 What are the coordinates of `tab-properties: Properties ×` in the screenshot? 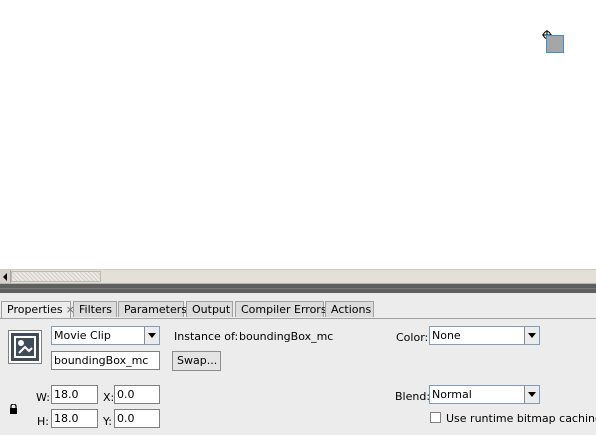 It's located at (38, 309).